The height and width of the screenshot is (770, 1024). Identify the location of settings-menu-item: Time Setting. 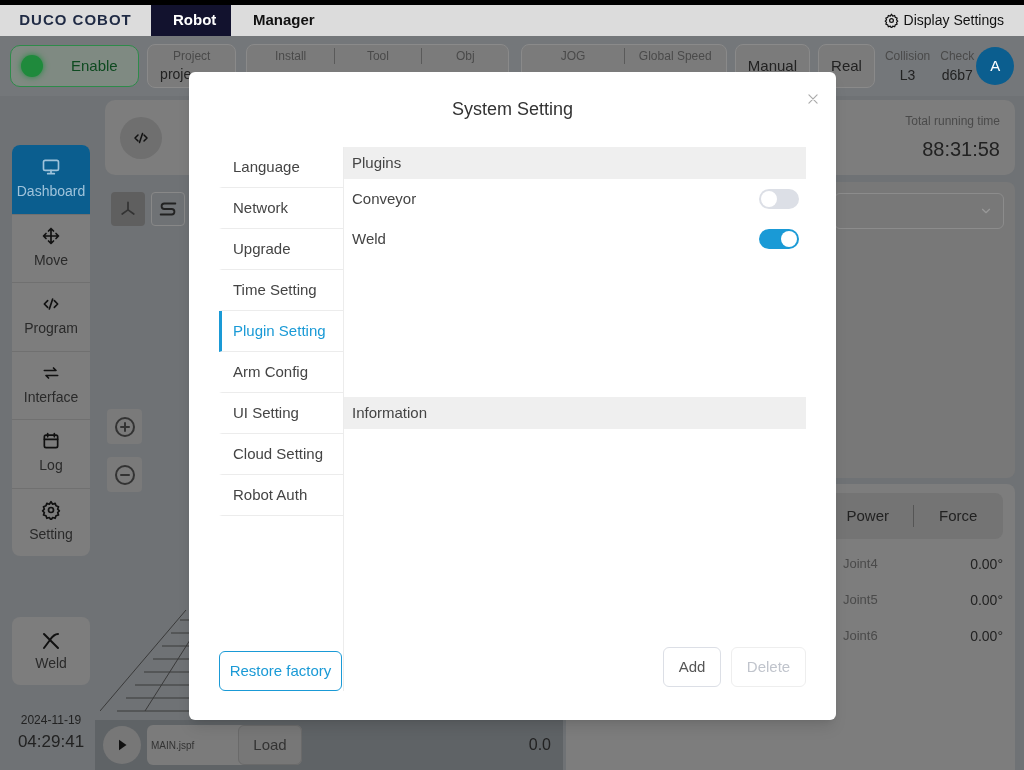
(281, 290).